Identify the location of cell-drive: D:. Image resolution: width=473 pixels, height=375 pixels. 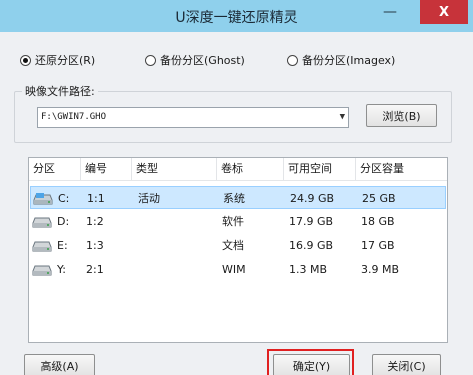
(63, 221).